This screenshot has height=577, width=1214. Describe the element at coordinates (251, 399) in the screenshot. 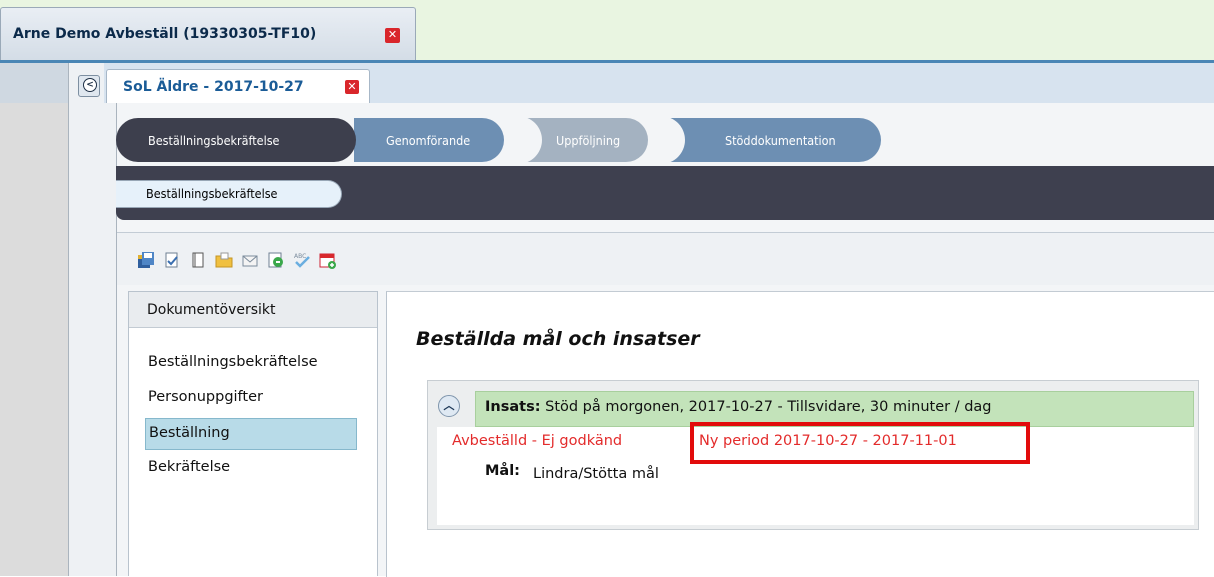

I see `doc-item-personuppgifter: Personuppgifter` at that location.